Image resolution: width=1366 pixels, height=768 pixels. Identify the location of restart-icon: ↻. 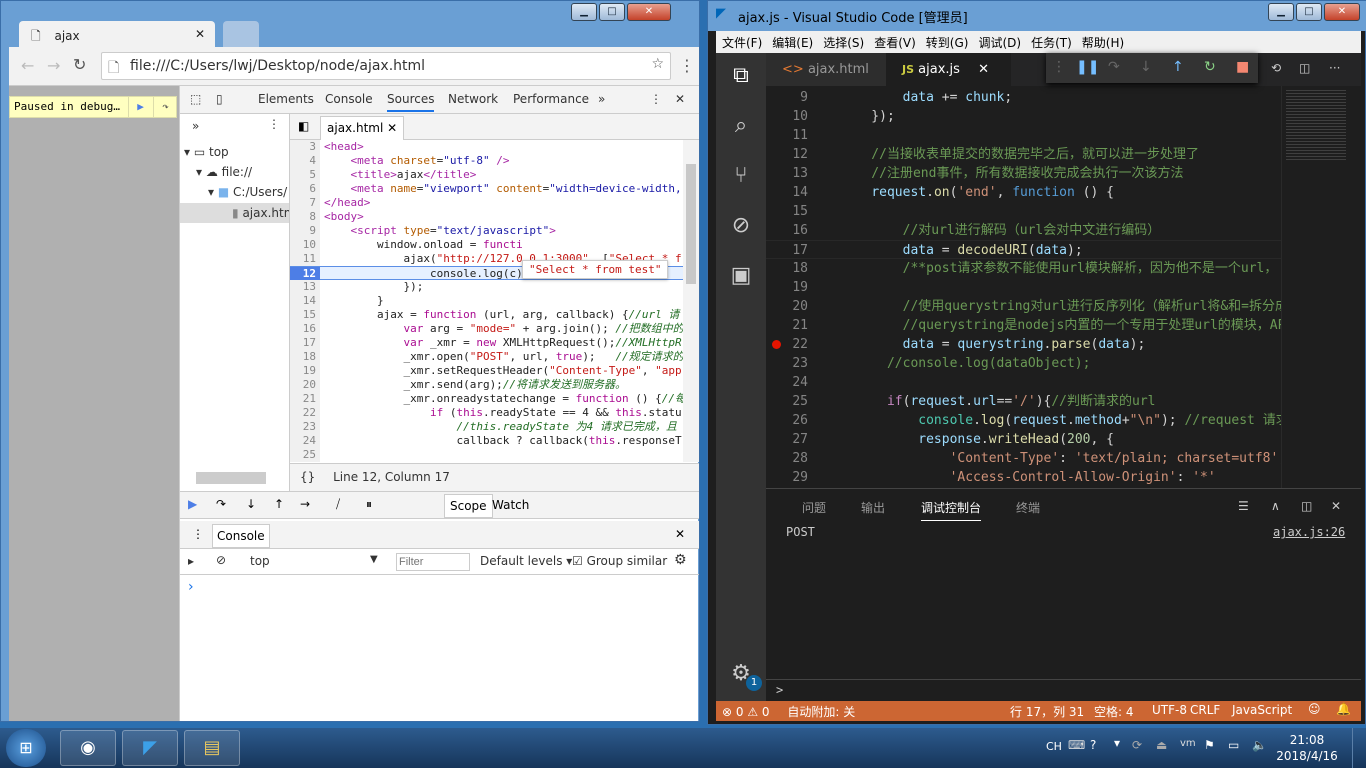
(1210, 67).